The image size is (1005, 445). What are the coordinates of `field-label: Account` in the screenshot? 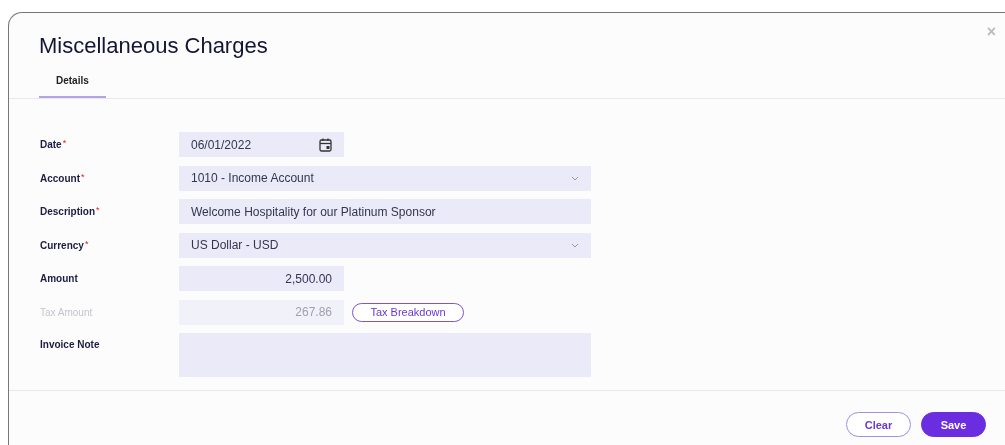 It's located at (60, 178).